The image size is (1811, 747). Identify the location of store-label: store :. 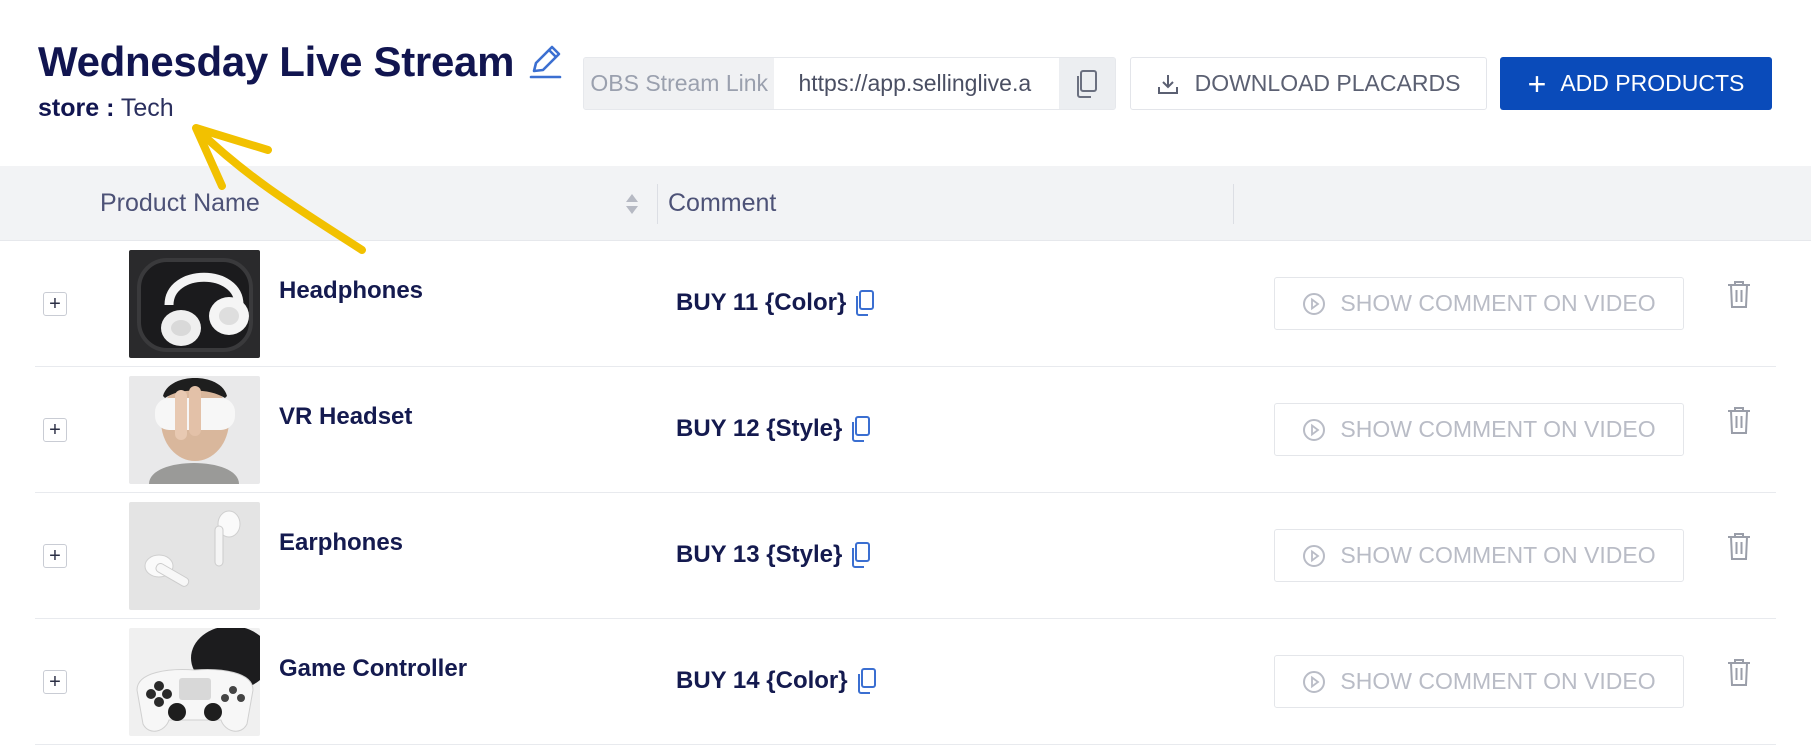
(76, 108).